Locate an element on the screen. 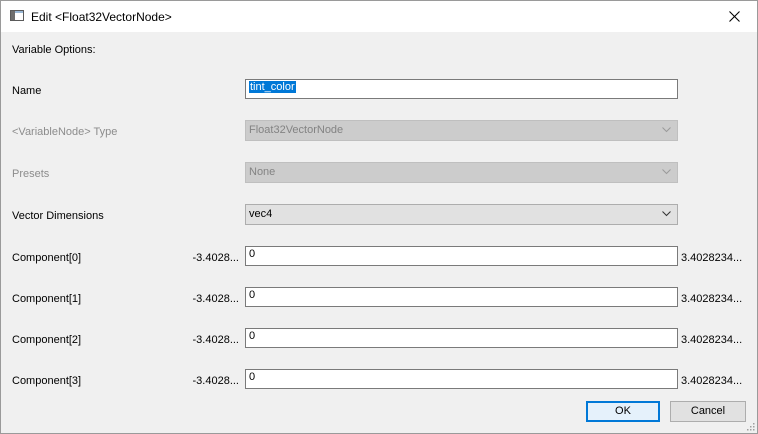 Image resolution: width=758 pixels, height=434 pixels. resize-grip-icon is located at coordinates (750, 426).